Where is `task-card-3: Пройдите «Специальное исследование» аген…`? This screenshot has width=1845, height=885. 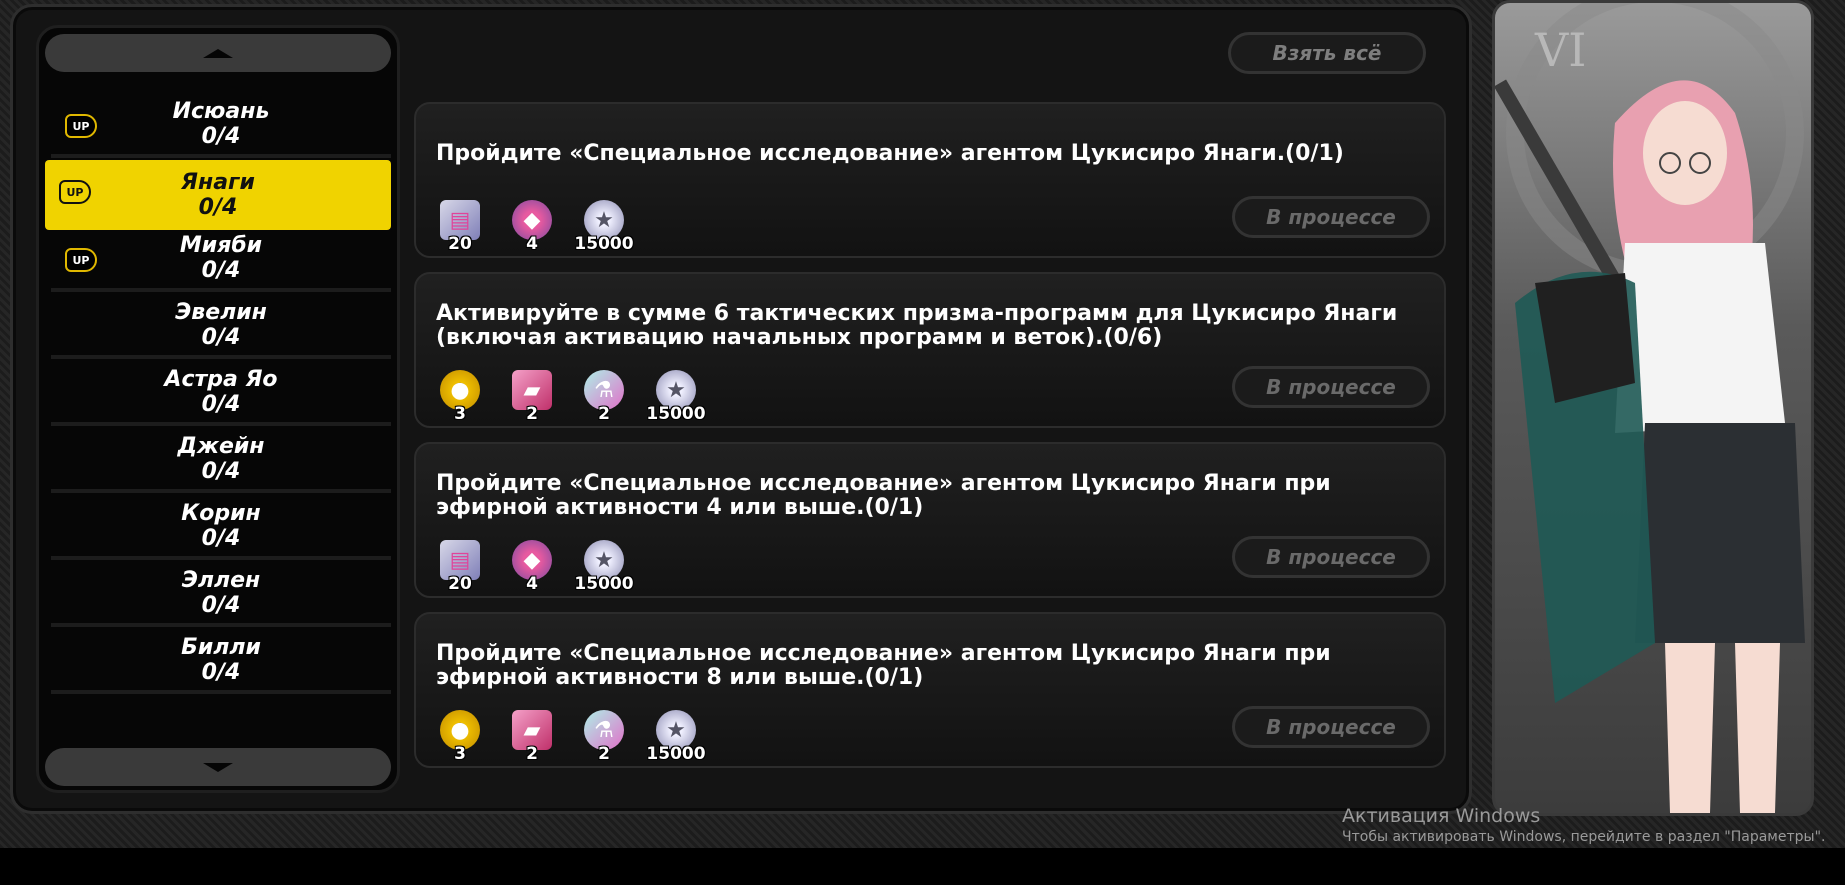 task-card-3: Пройдите «Специальное исследование» аген… is located at coordinates (930, 690).